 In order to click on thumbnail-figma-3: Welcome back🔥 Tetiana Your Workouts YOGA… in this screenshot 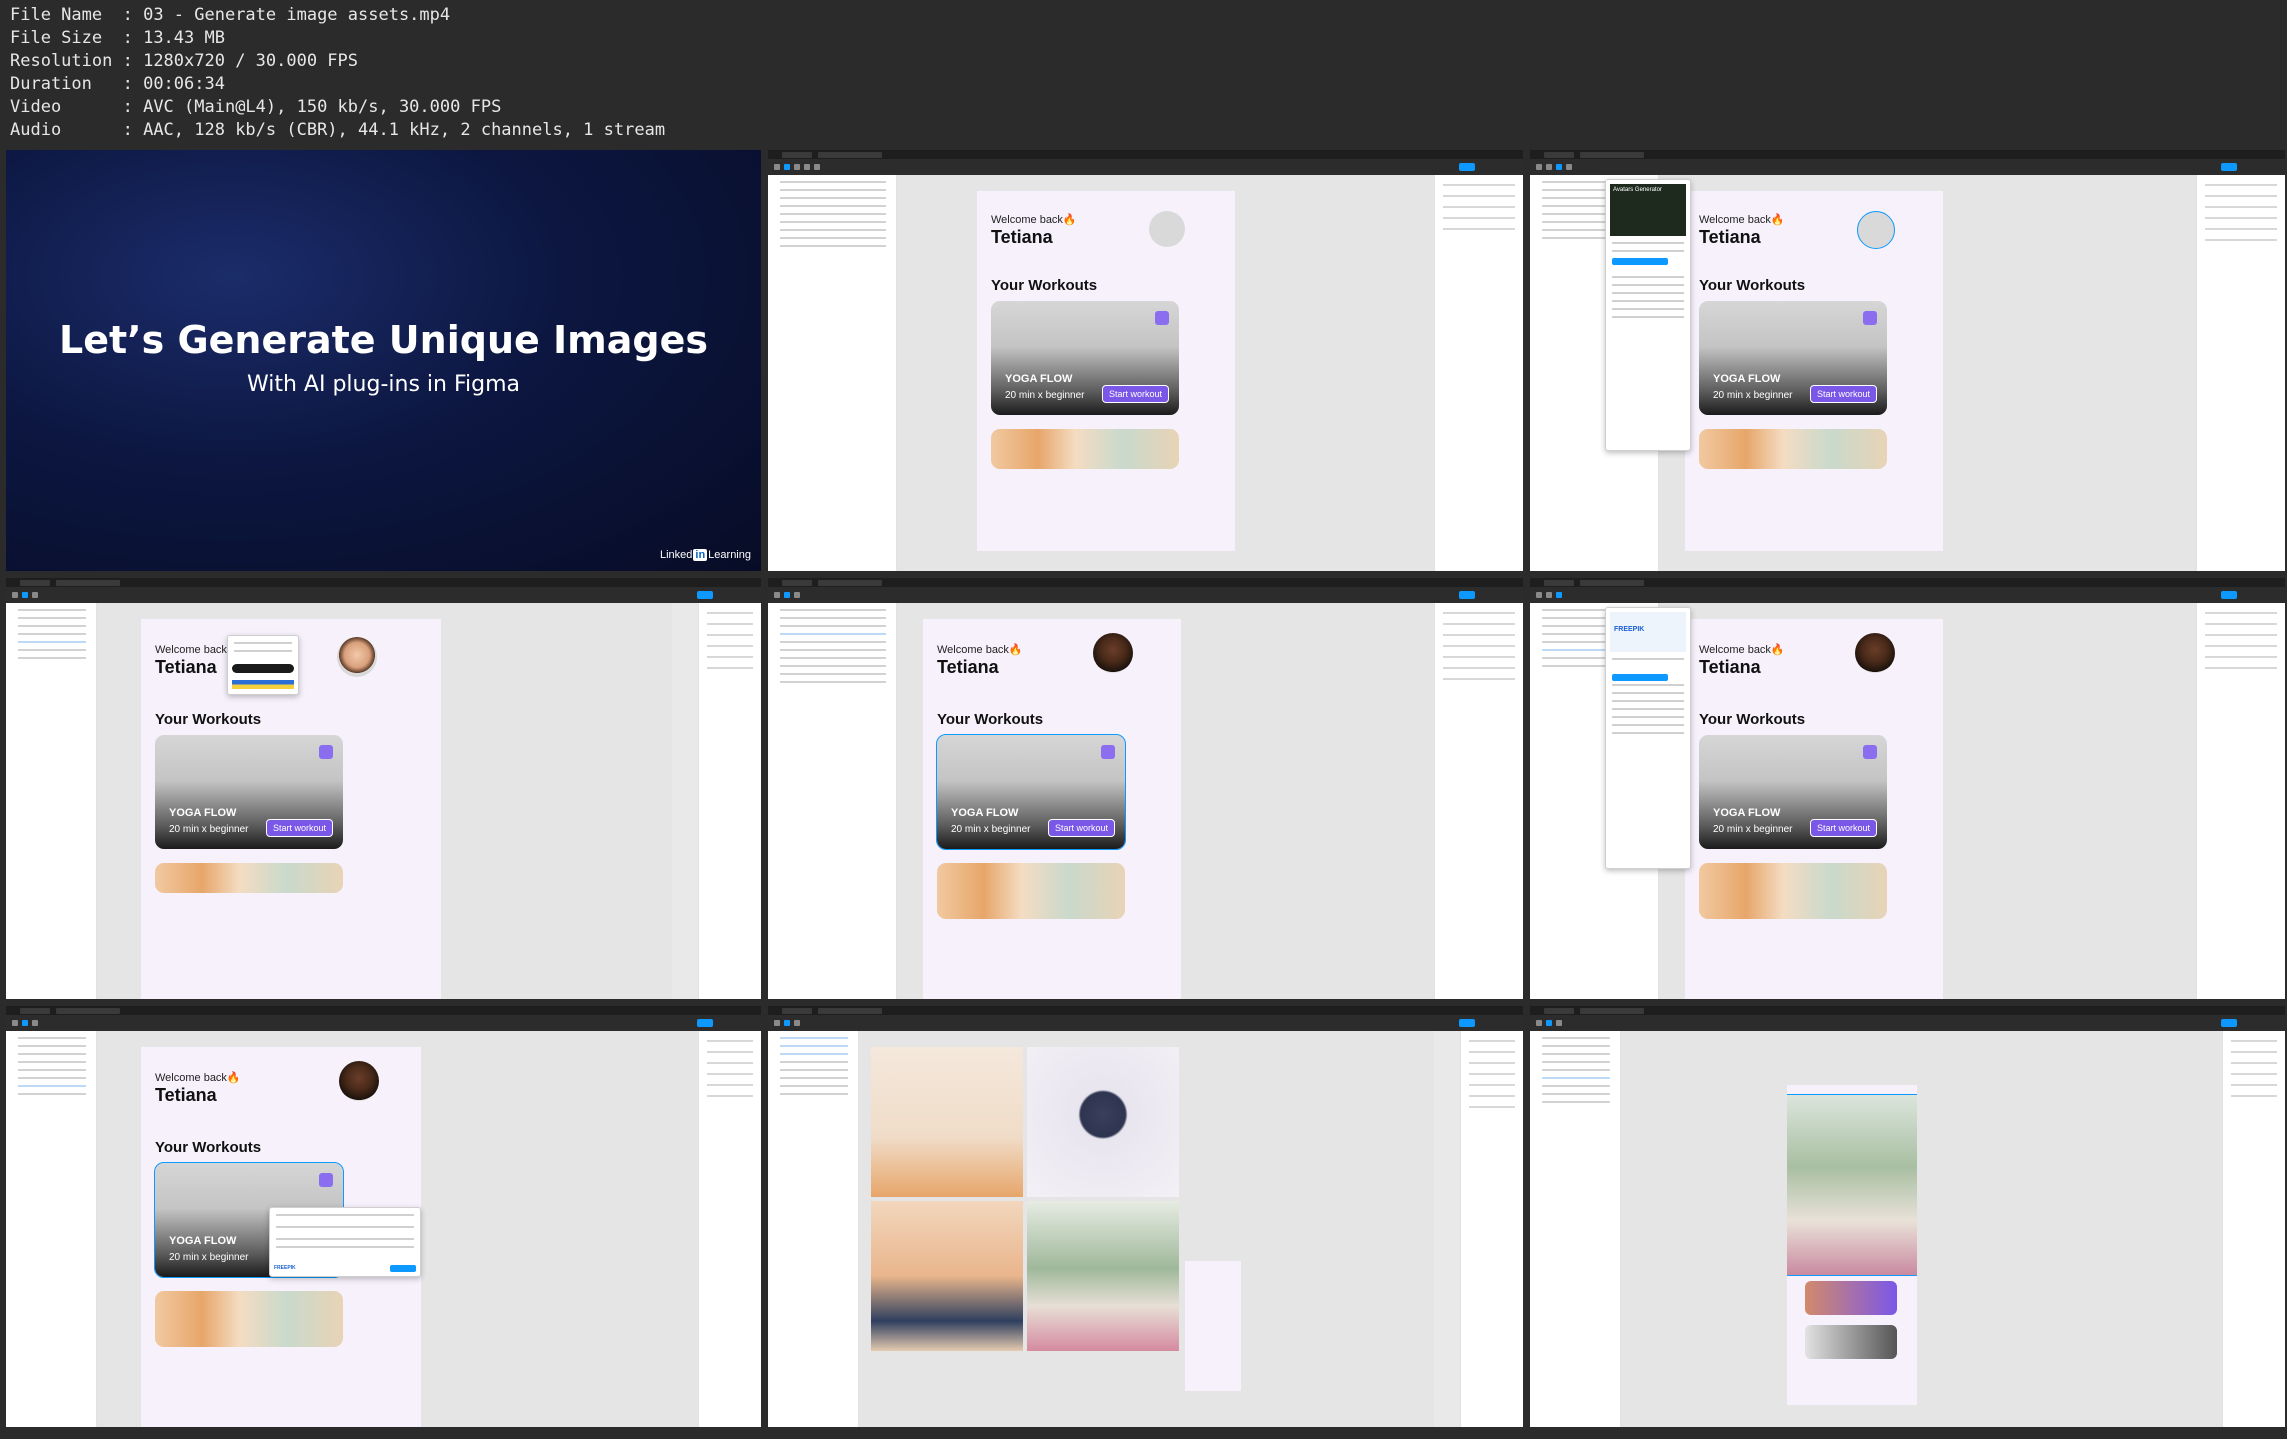, I will do `click(1907, 360)`.